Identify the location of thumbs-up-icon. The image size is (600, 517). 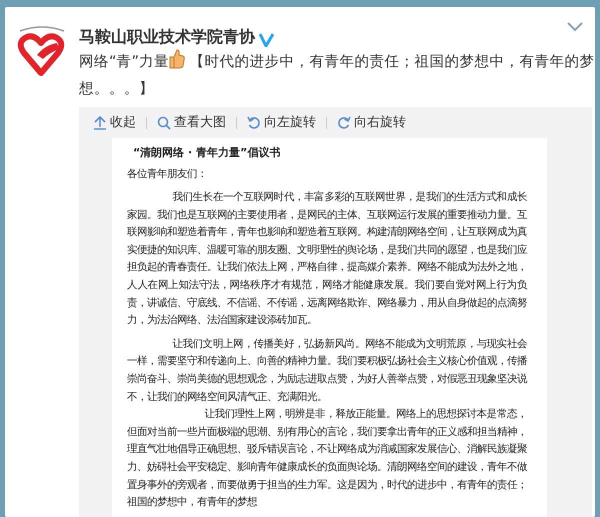
(177, 59).